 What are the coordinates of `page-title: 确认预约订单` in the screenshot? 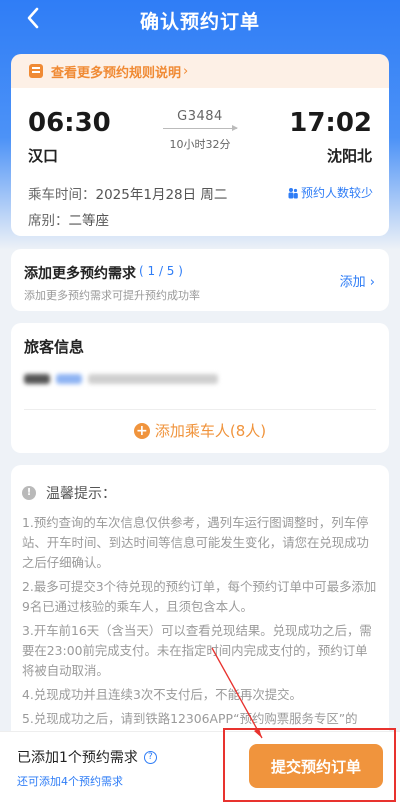 It's located at (199, 21).